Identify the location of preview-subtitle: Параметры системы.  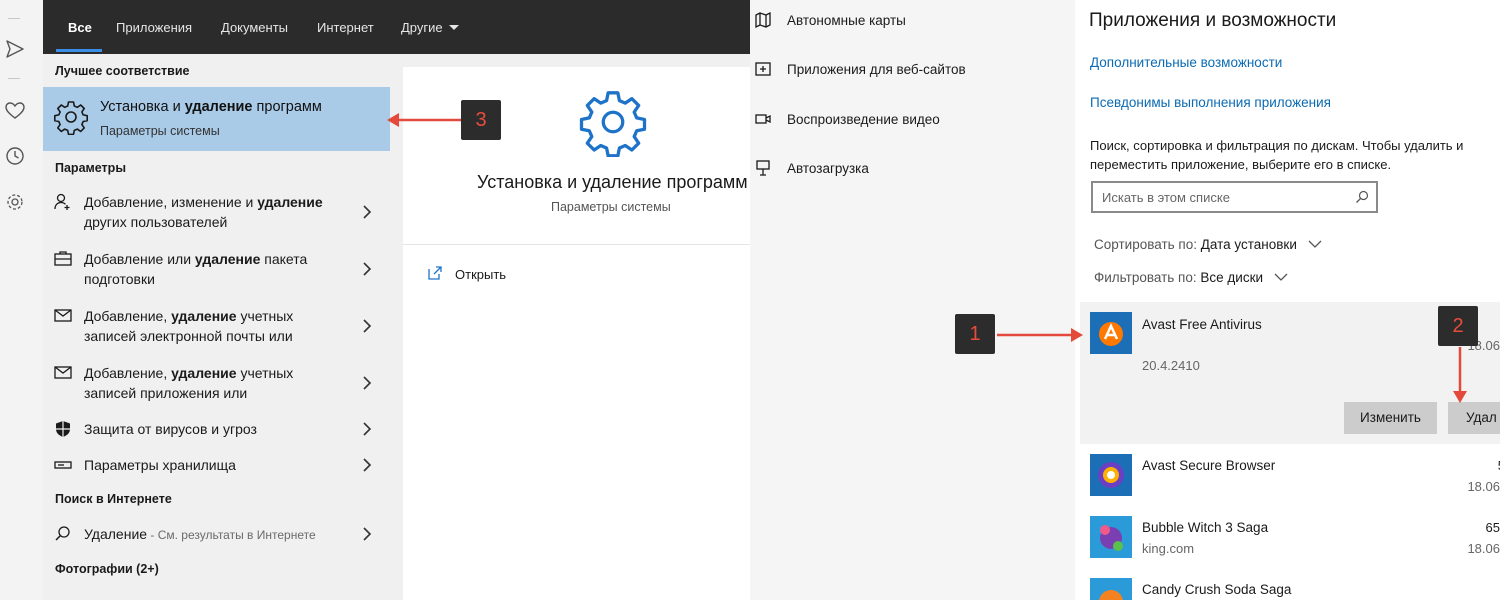
(611, 207).